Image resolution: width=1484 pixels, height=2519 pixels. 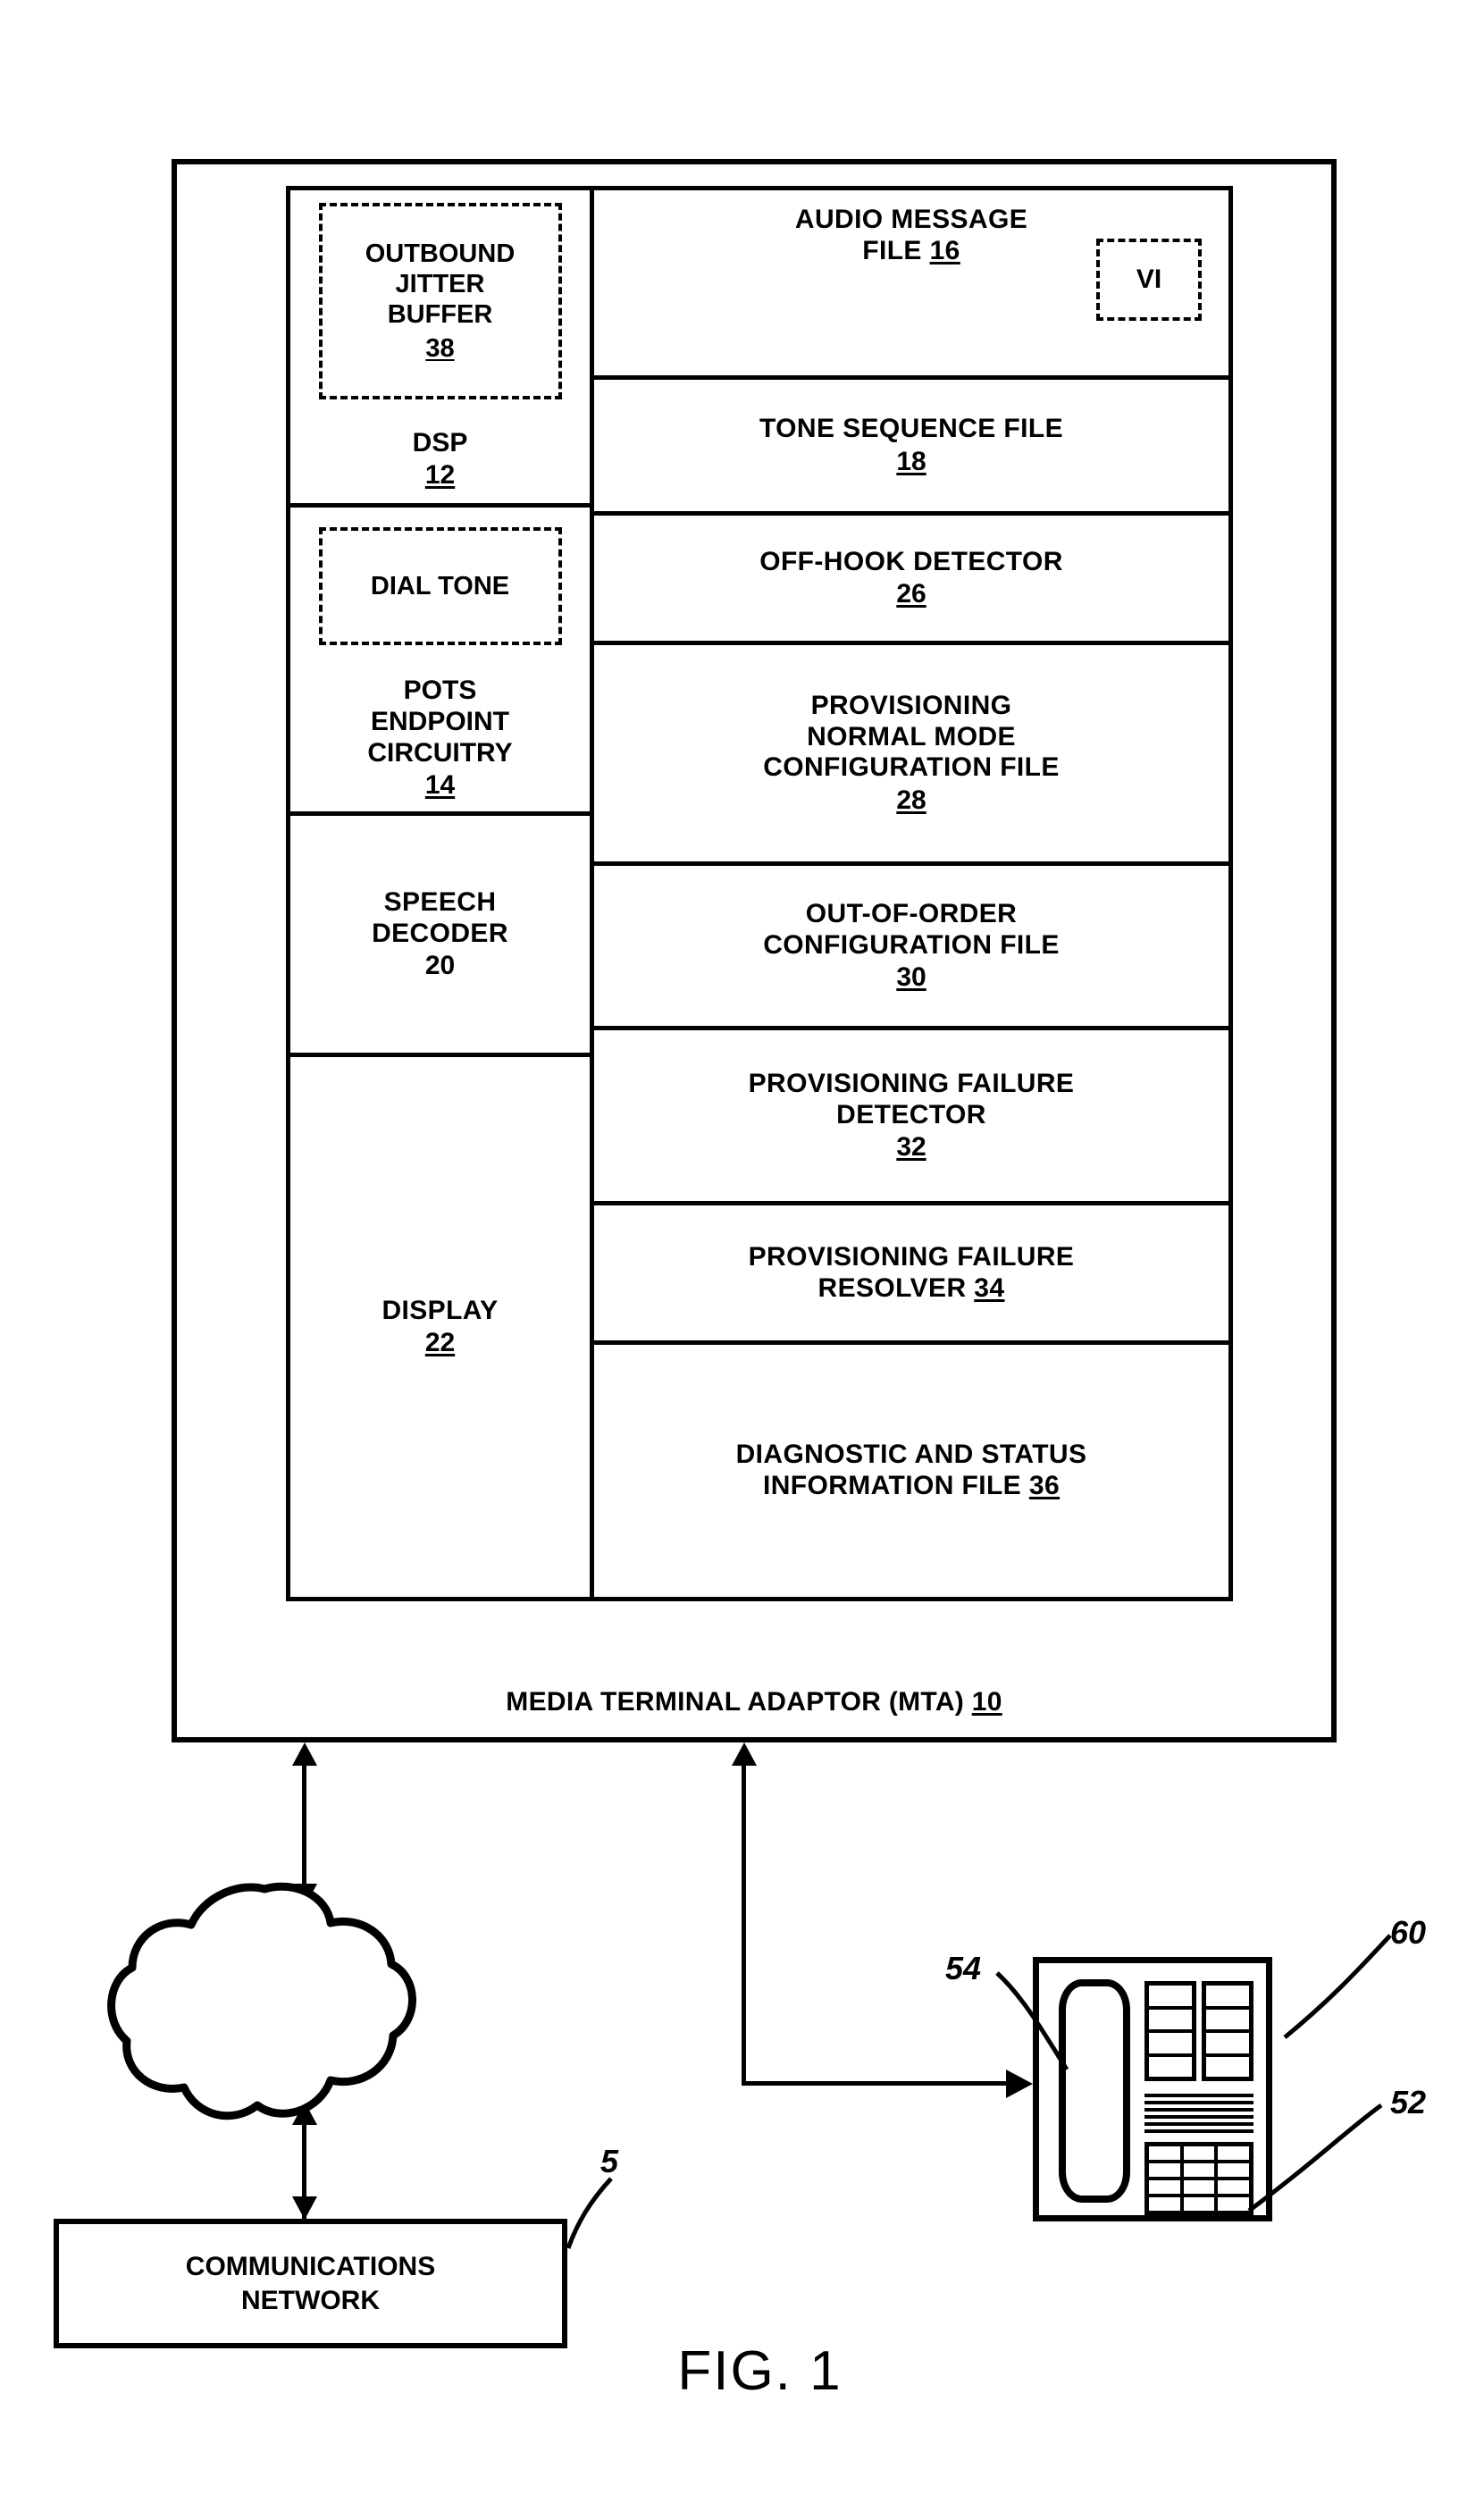 What do you see at coordinates (1315, 2158) in the screenshot?
I see `ref-52-leader-line` at bounding box center [1315, 2158].